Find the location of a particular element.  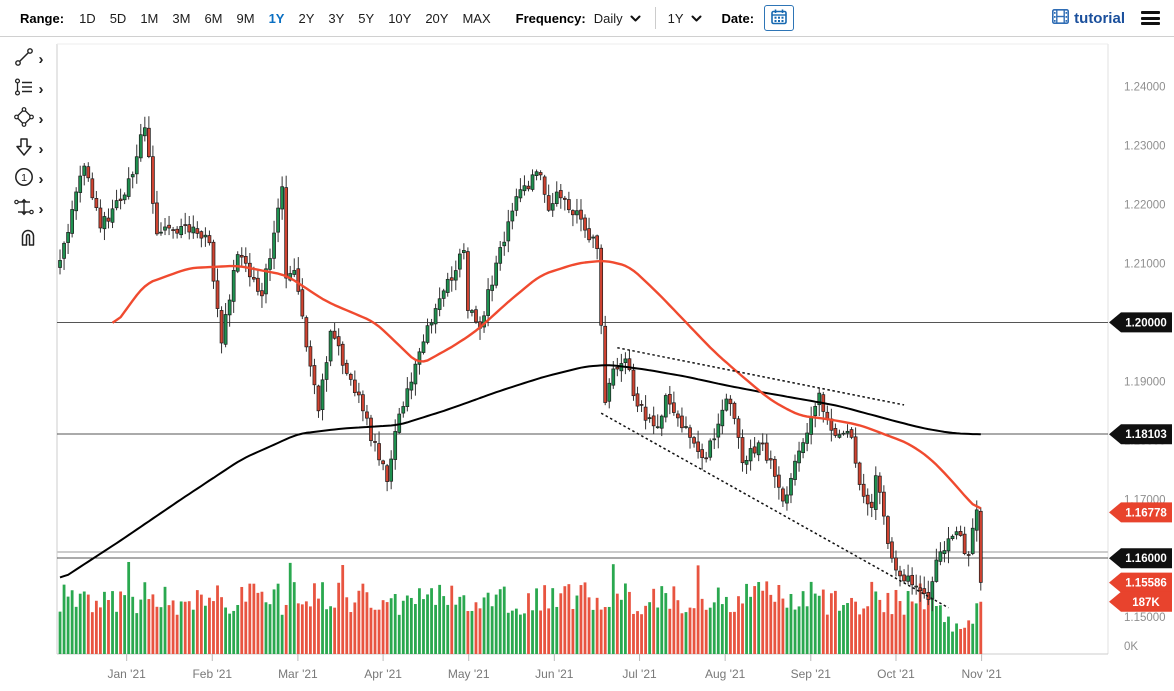

date-picker-button is located at coordinates (779, 18).